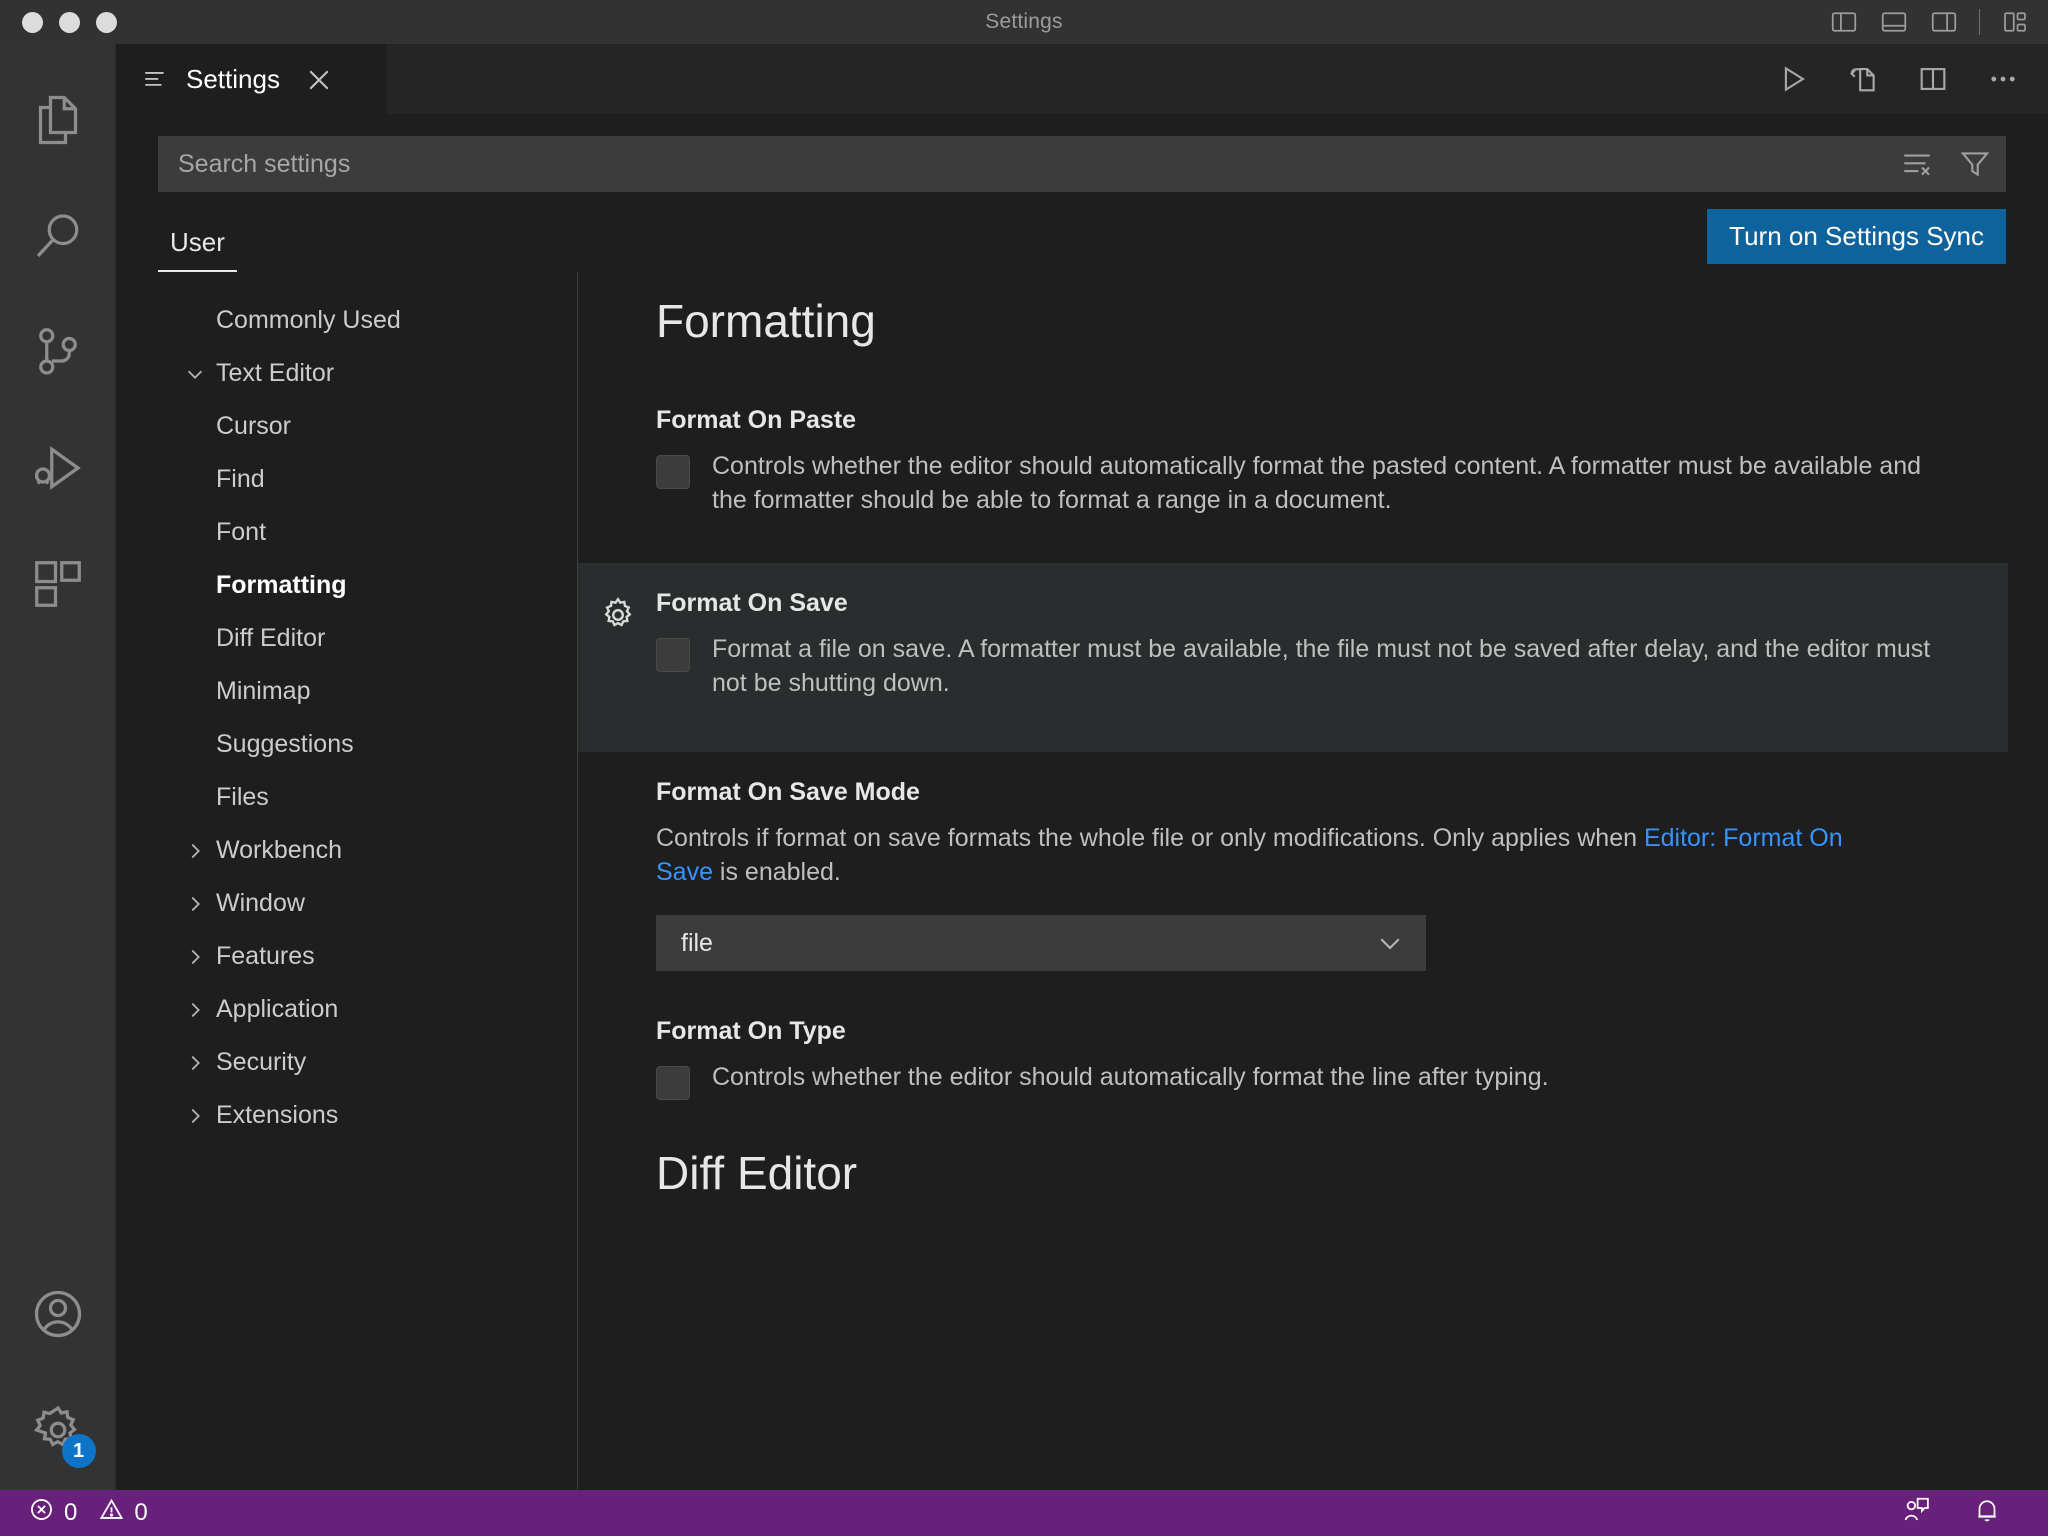  I want to click on error-icon, so click(41, 1513).